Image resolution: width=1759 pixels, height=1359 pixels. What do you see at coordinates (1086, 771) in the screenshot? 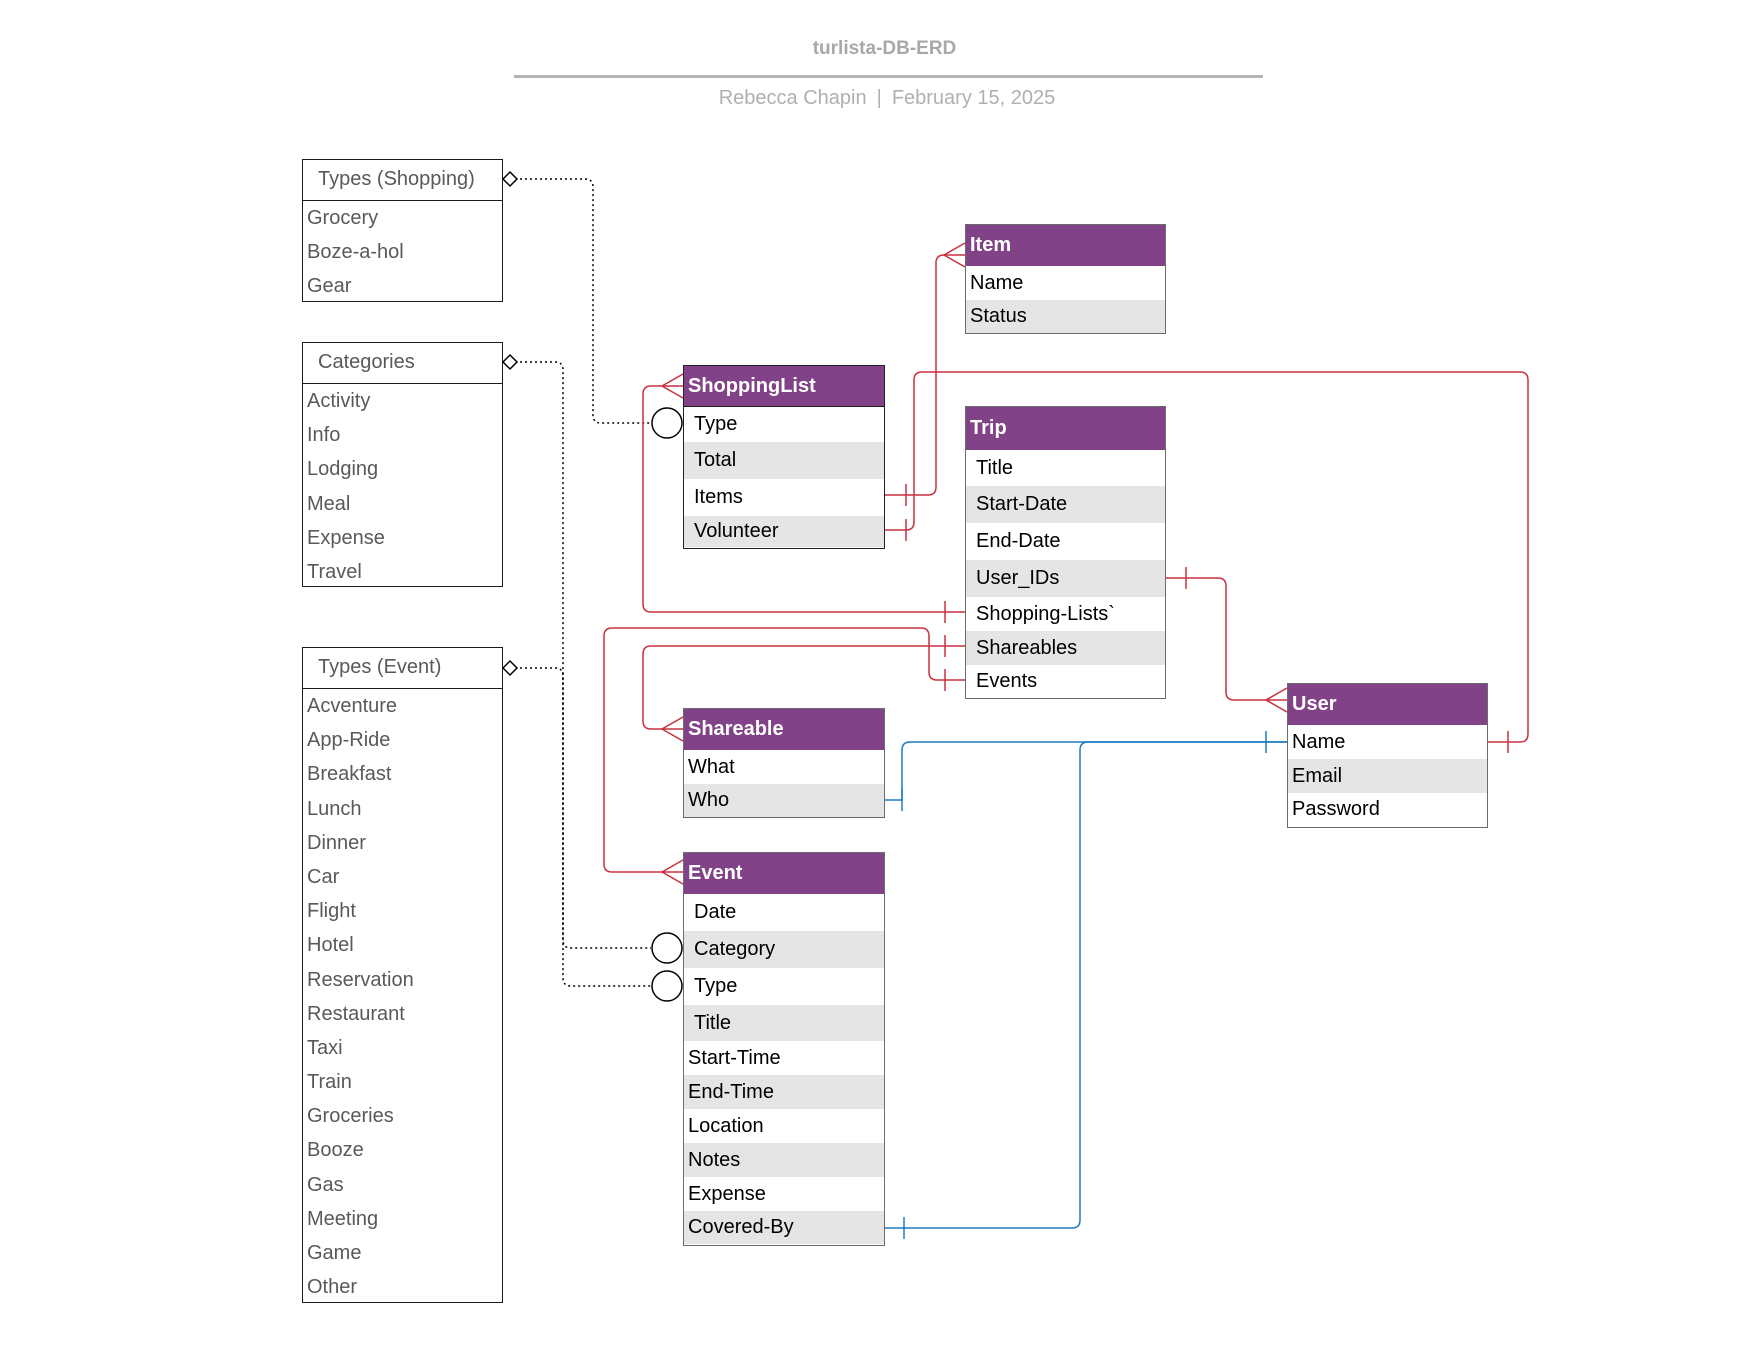
I see `relation-who-user` at bounding box center [1086, 771].